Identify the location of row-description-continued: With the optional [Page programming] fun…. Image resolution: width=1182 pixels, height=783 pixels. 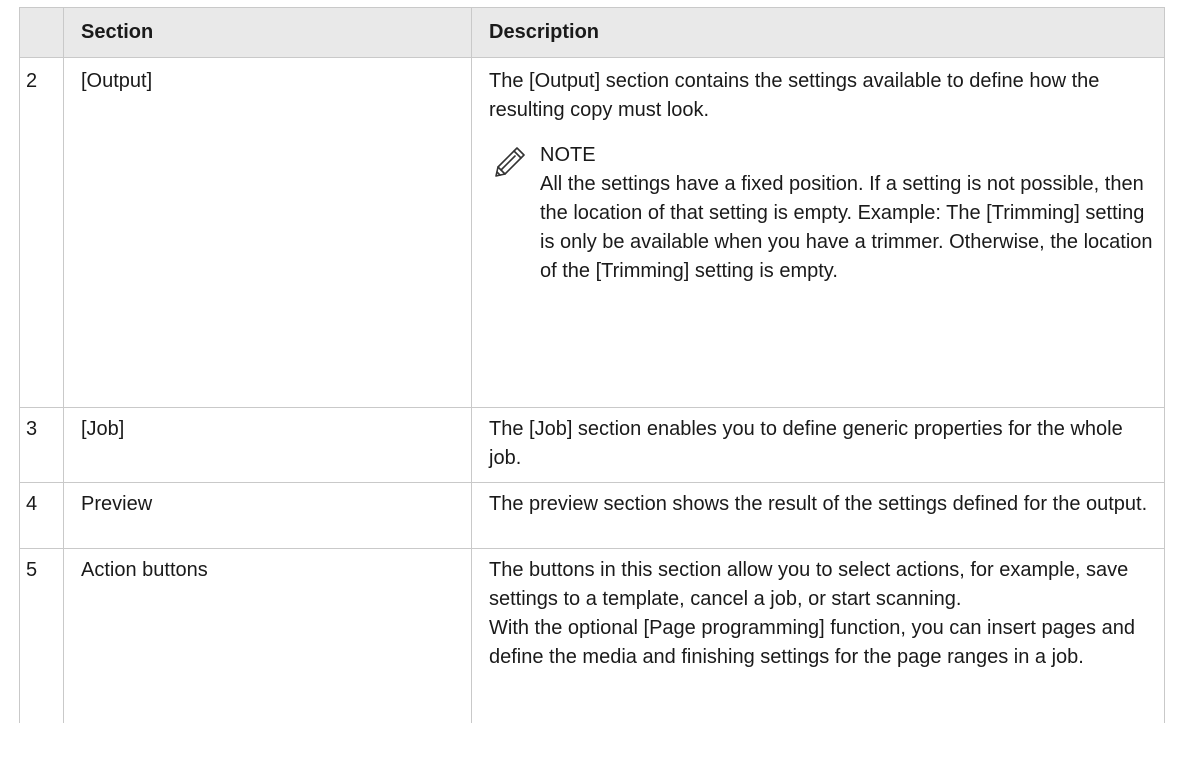
(812, 642).